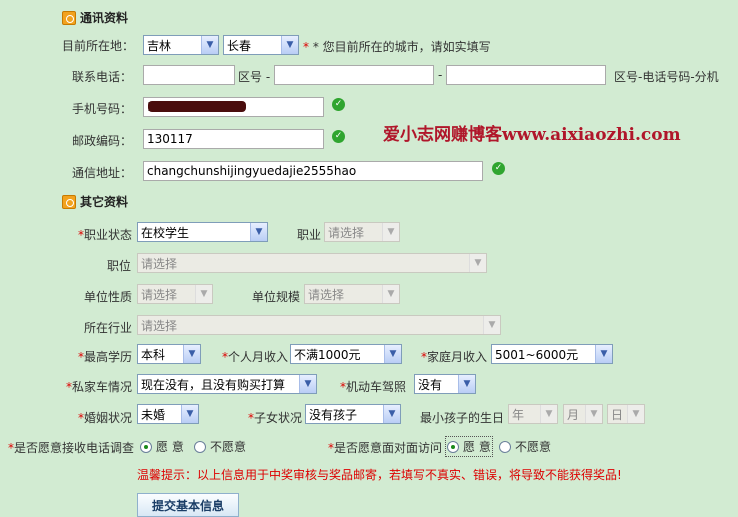  What do you see at coordinates (533, 414) in the screenshot?
I see `birth-year-select: 年 ▼` at bounding box center [533, 414].